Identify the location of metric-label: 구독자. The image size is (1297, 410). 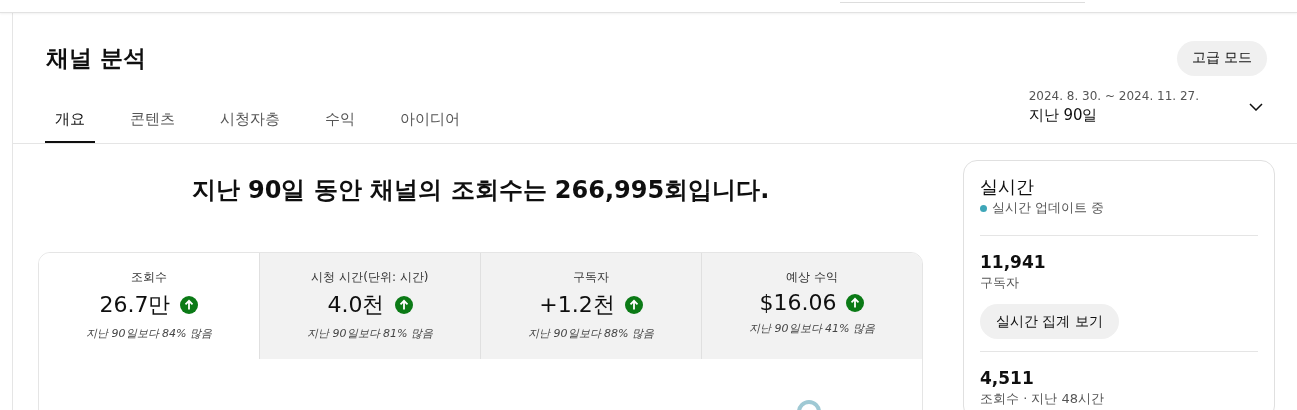
(591, 277).